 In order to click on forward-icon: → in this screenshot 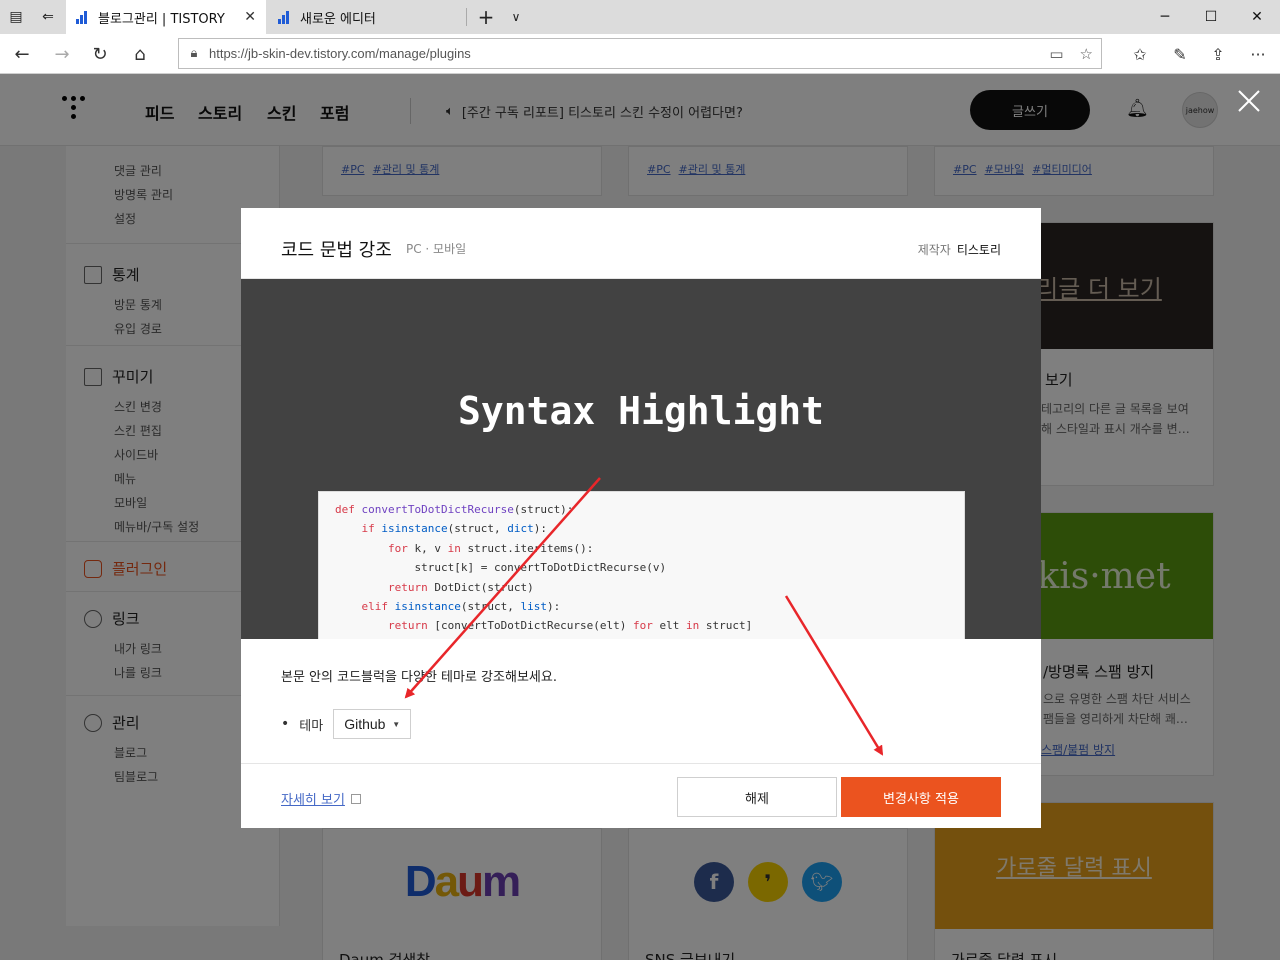, I will do `click(62, 54)`.